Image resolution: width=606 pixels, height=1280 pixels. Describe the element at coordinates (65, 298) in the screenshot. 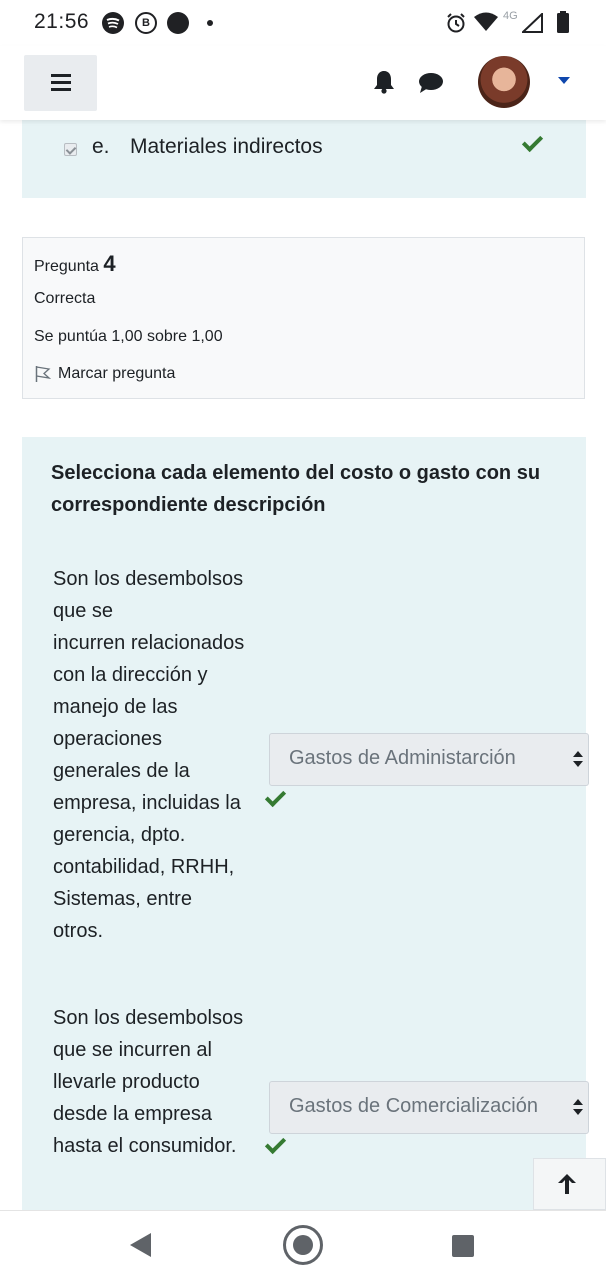

I see `question-state: Correcta` at that location.